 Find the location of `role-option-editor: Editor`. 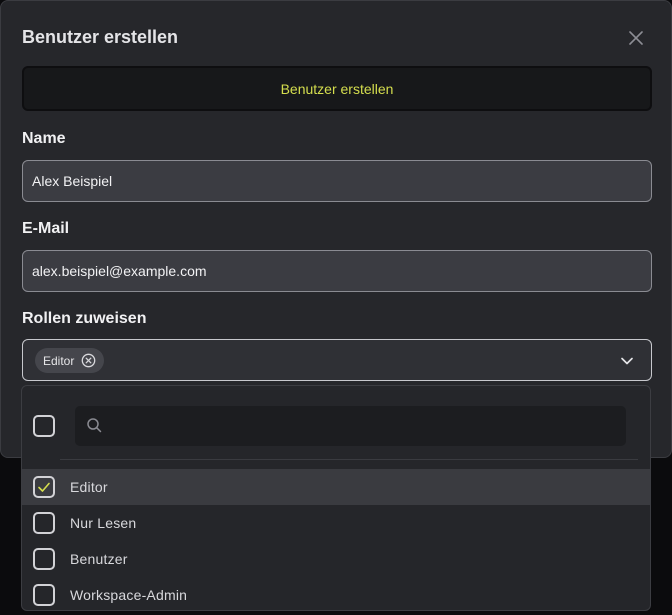

role-option-editor: Editor is located at coordinates (336, 487).